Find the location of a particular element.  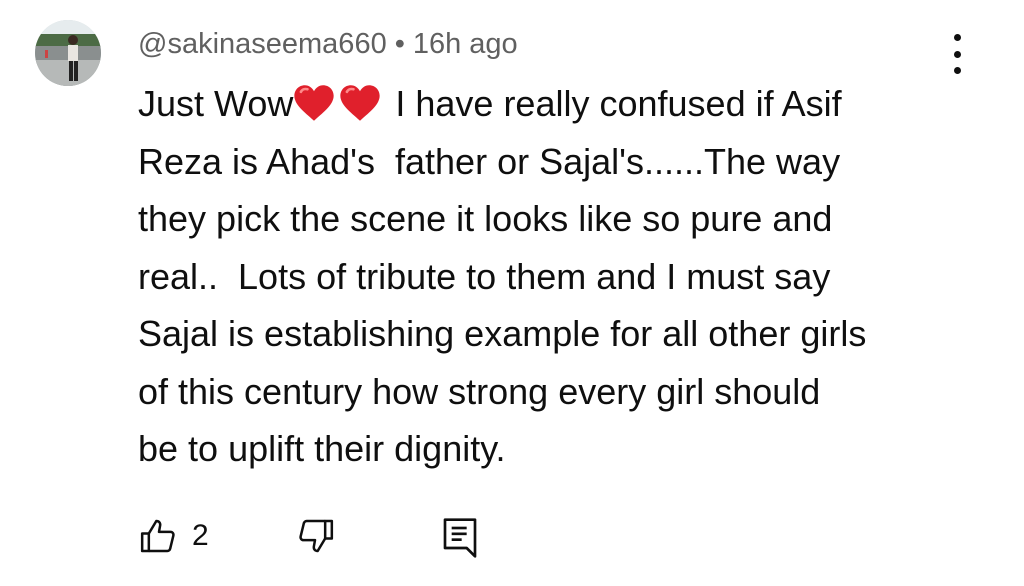

comment-line-end: I have really confused if Asif is located at coordinates (613, 103).